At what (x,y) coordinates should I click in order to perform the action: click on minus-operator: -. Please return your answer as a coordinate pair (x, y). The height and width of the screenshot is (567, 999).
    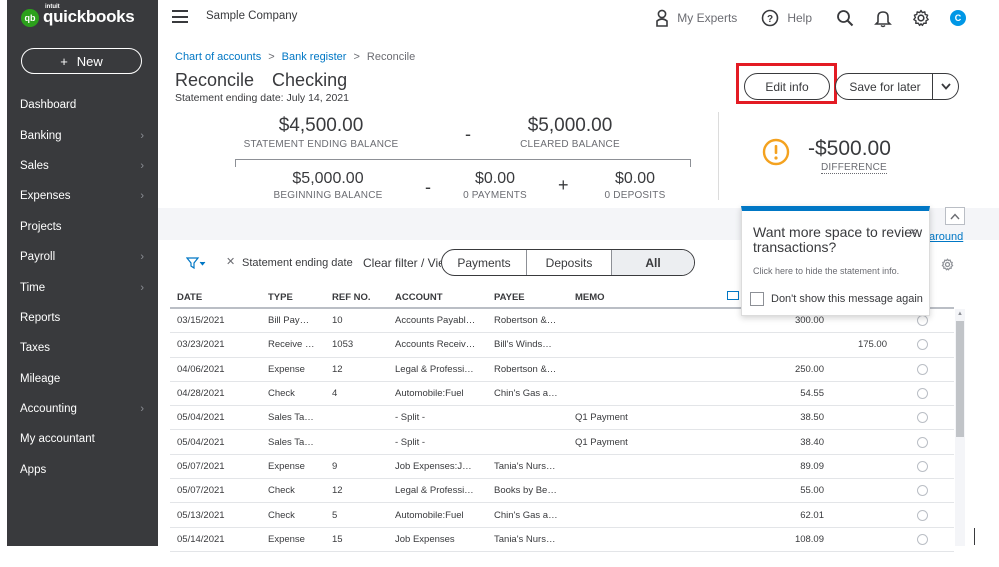
    Looking at the image, I should click on (468, 134).